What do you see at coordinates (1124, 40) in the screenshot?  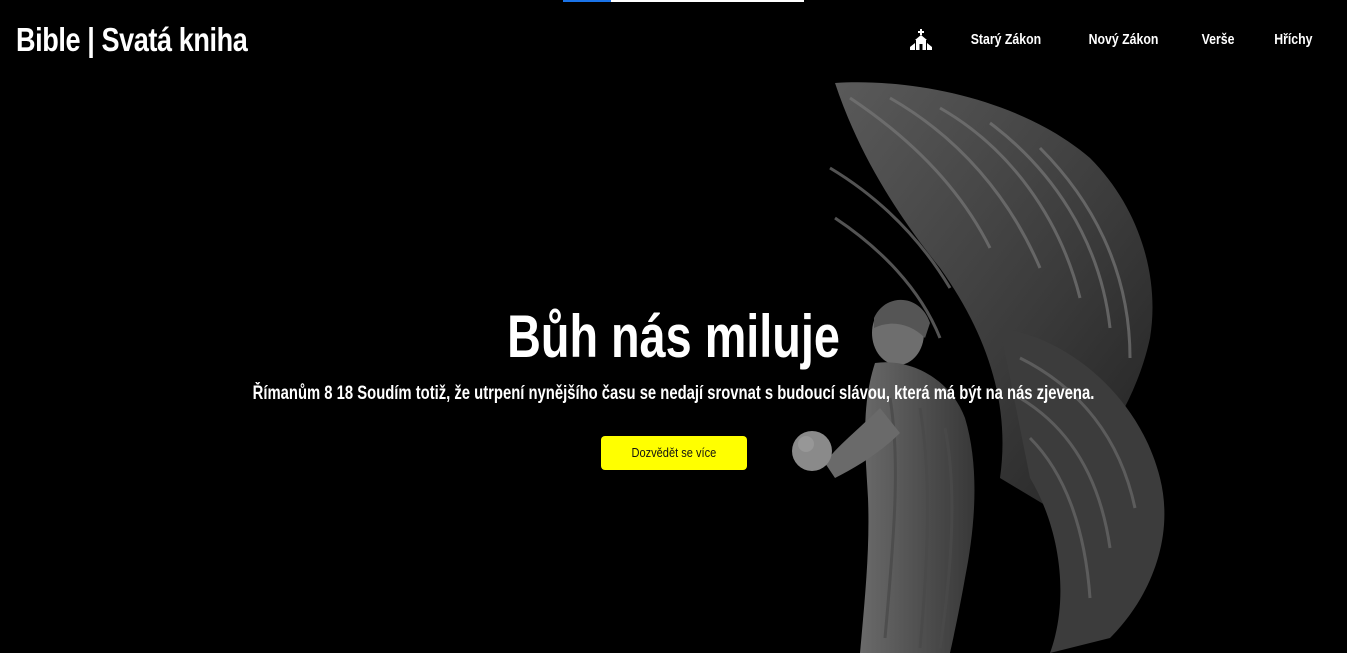 I see `nav-link-novy-zakon: Nový Zákon` at bounding box center [1124, 40].